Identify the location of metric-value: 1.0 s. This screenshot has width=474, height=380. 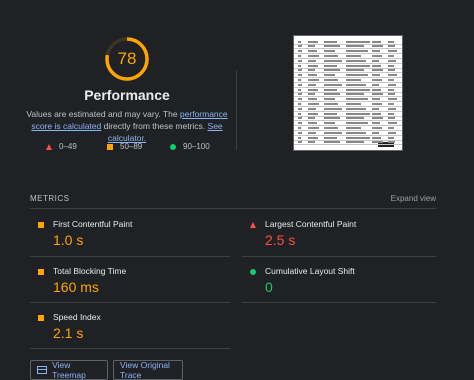
(68, 240).